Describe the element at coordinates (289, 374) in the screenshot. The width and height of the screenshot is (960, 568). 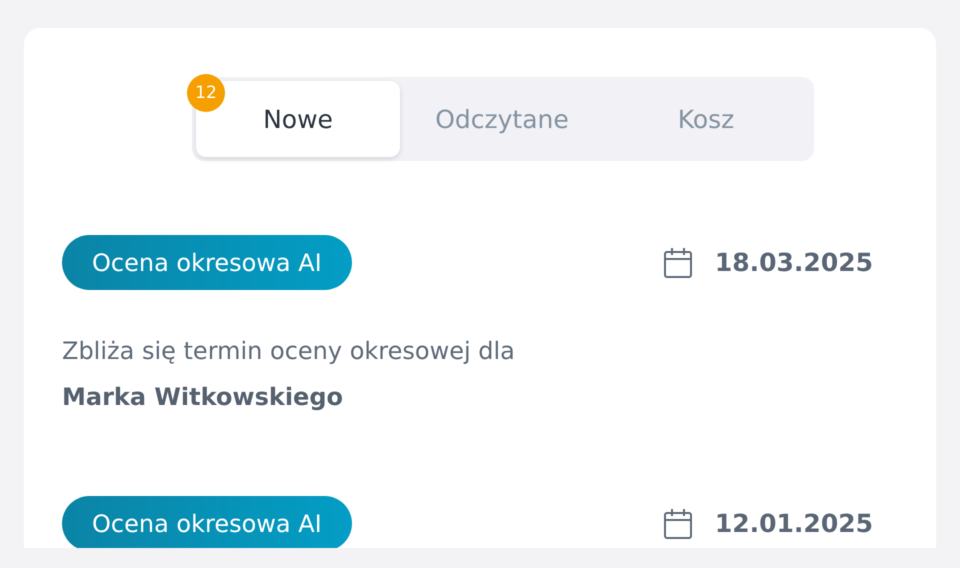
I see `notification-message: Zbliża się termin oceny okresowej dla Marka Witkowskiego` at that location.